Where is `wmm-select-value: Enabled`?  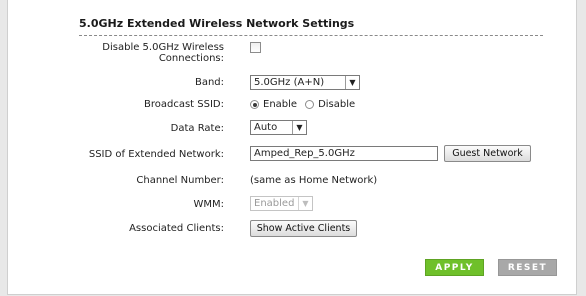 wmm-select-value: Enabled is located at coordinates (274, 203).